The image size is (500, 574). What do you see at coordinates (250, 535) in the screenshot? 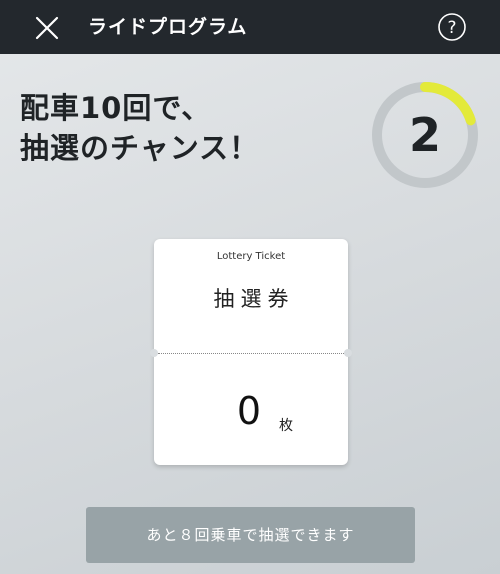
I see `lottery-status-button: あと８回乗車で抽選できます` at bounding box center [250, 535].